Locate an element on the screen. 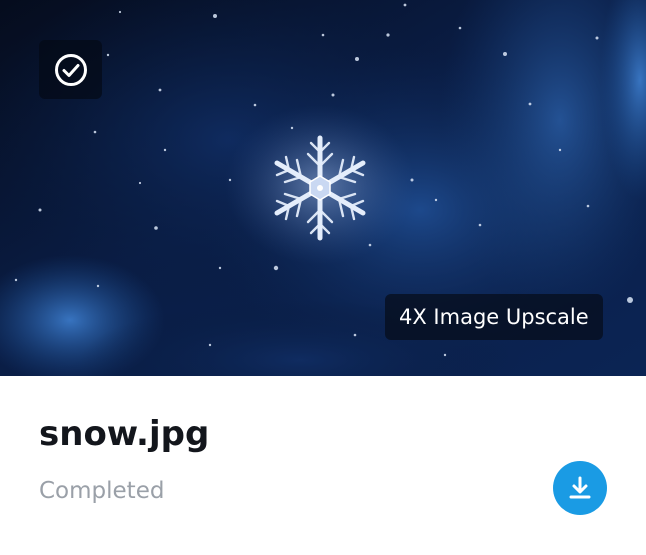 The image size is (646, 555). download-button is located at coordinates (580, 488).